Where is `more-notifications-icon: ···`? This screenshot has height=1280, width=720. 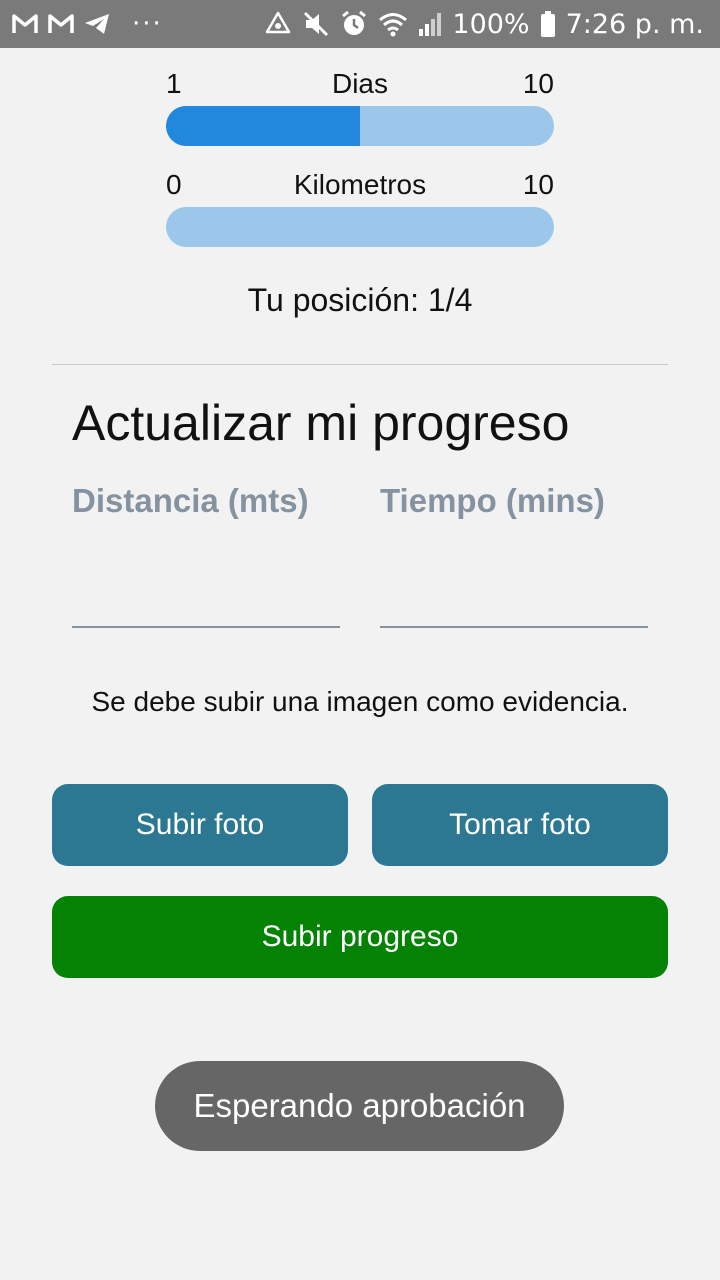 more-notifications-icon: ··· is located at coordinates (147, 24).